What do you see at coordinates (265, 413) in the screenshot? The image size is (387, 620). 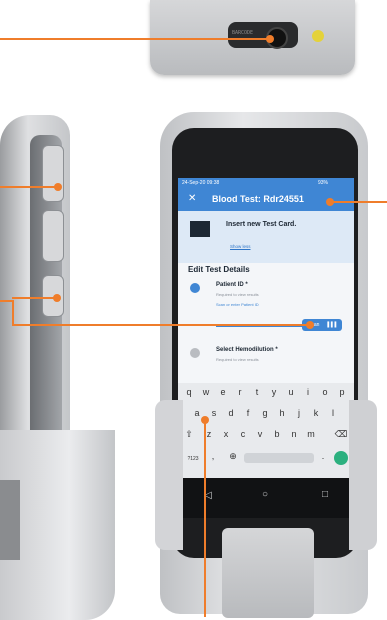 I see `key-g: g` at bounding box center [265, 413].